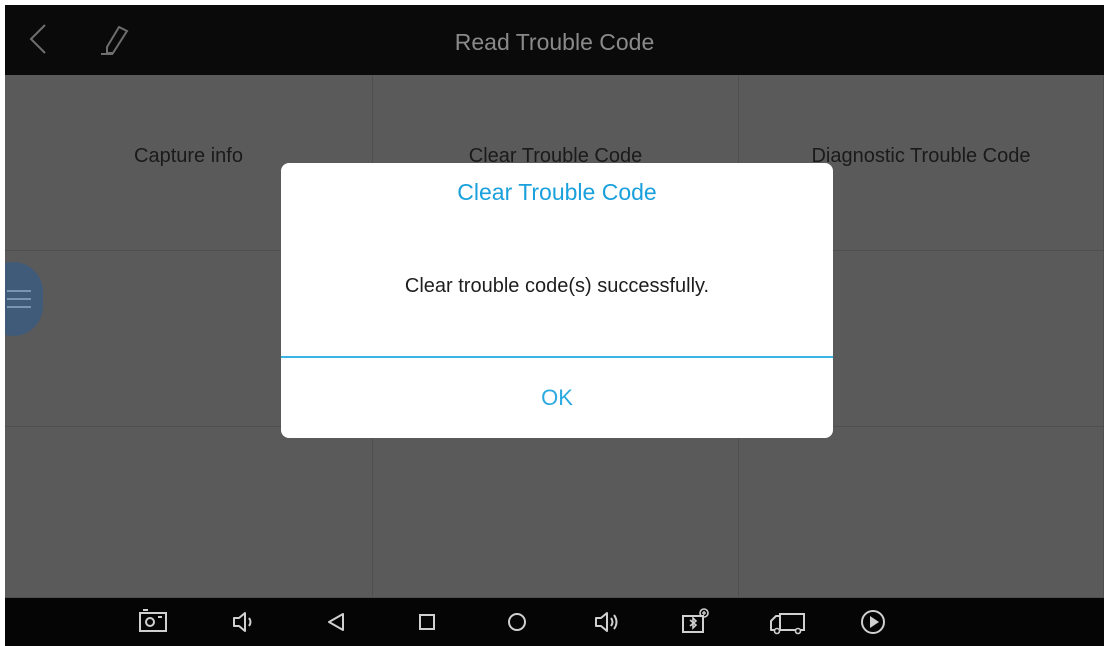 This screenshot has width=1109, height=646. Describe the element at coordinates (243, 622) in the screenshot. I see `volume-down-icon` at that location.